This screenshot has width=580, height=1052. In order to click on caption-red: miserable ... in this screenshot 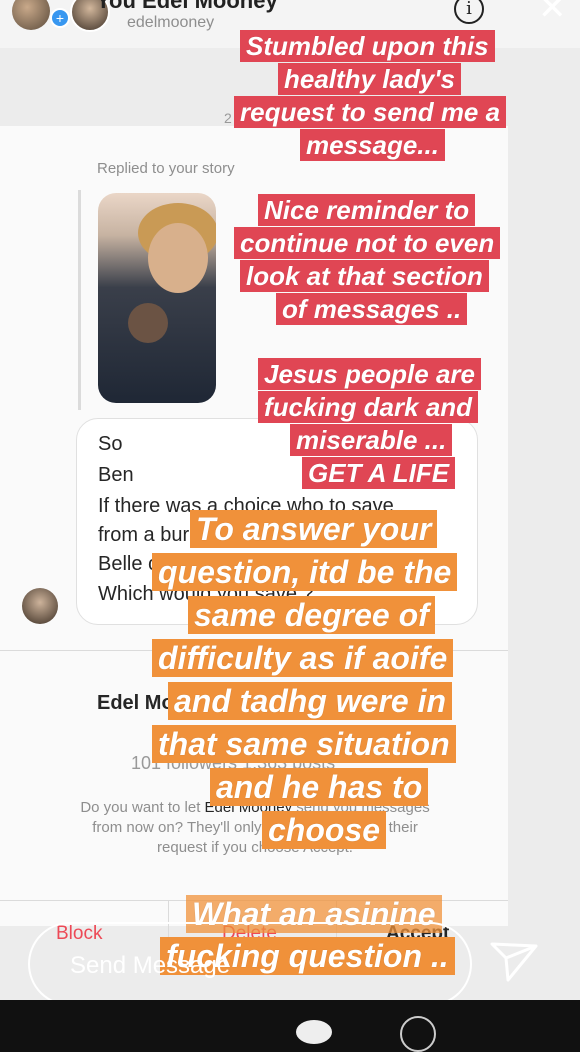, I will do `click(371, 440)`.